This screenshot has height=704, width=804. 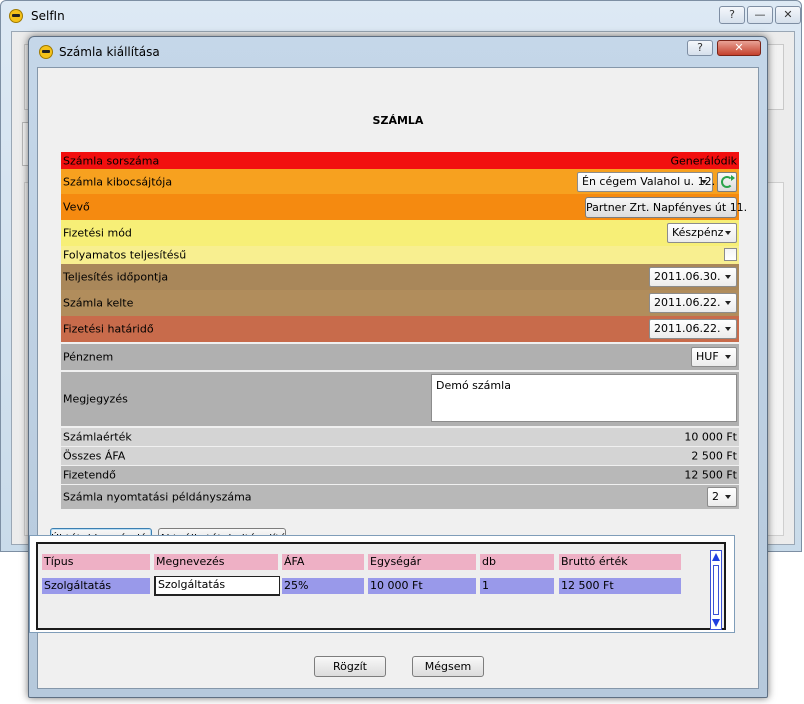 What do you see at coordinates (323, 586) in the screenshot?
I see `table-cell-vat: 25%` at bounding box center [323, 586].